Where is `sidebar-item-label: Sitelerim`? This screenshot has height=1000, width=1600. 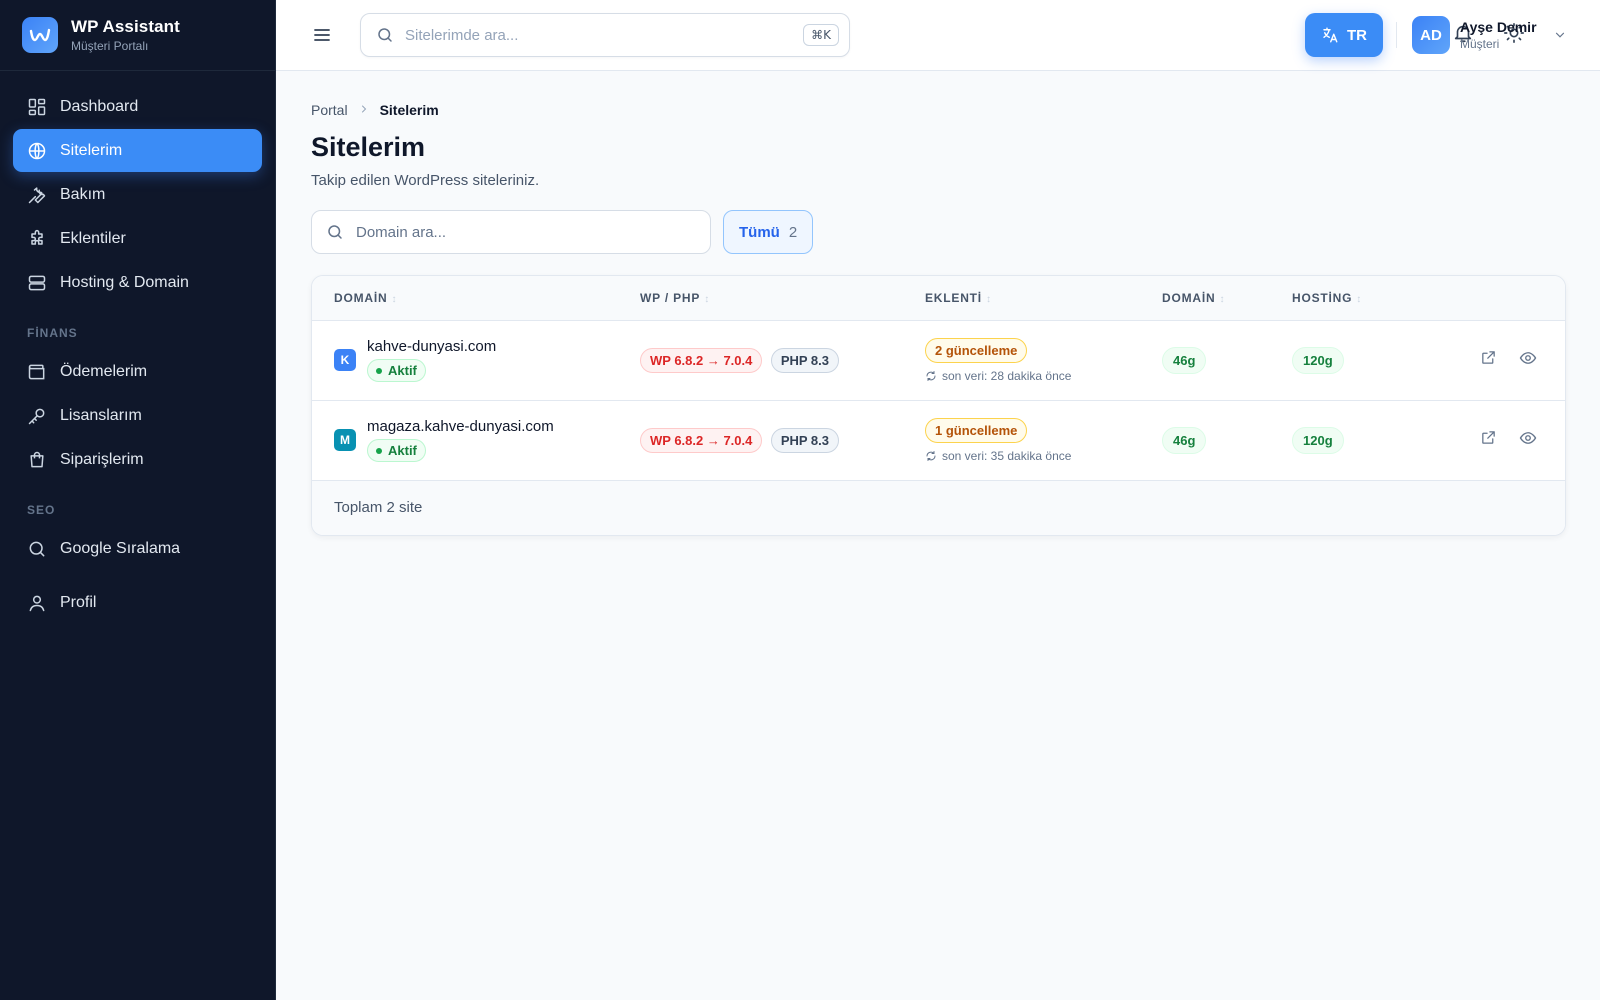 sidebar-item-label: Sitelerim is located at coordinates (91, 150).